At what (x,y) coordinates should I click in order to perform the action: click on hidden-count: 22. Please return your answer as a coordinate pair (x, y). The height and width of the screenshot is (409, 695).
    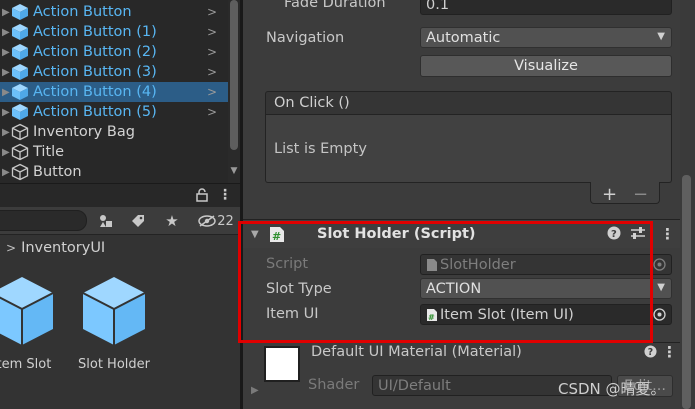
    Looking at the image, I should click on (225, 221).